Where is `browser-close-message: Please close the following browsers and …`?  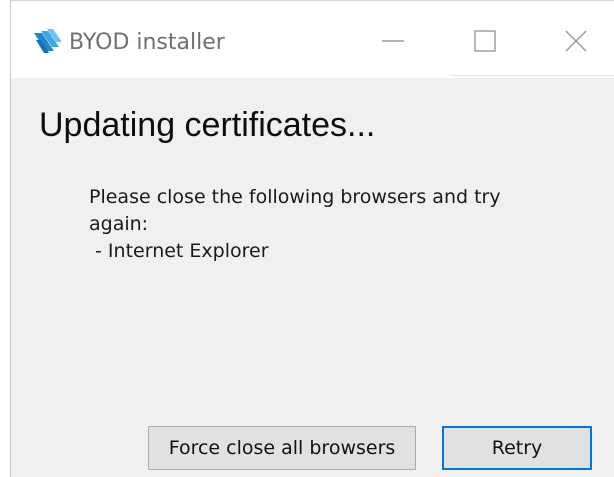
browser-close-message: Please close the following browsers and … is located at coordinates (334, 224).